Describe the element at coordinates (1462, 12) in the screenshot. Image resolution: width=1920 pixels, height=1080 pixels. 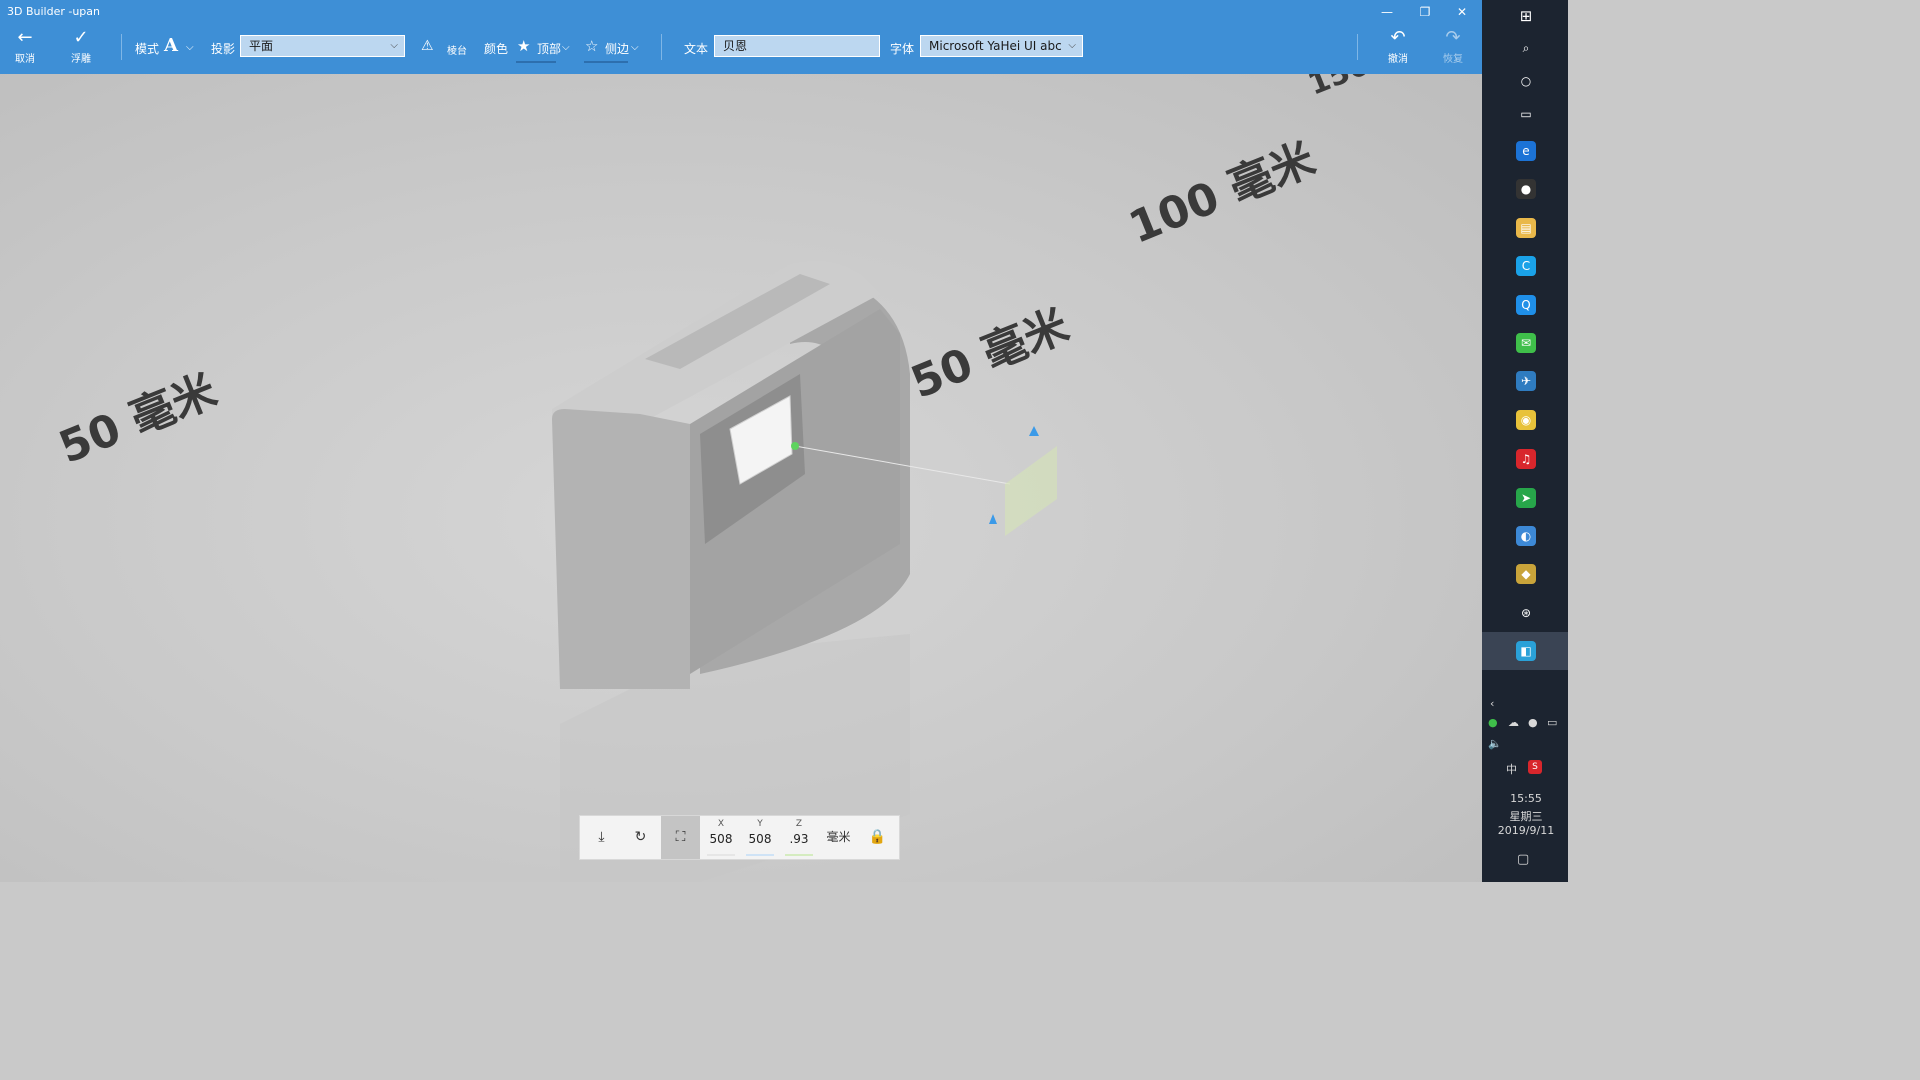
I see `close-button: ✕` at that location.